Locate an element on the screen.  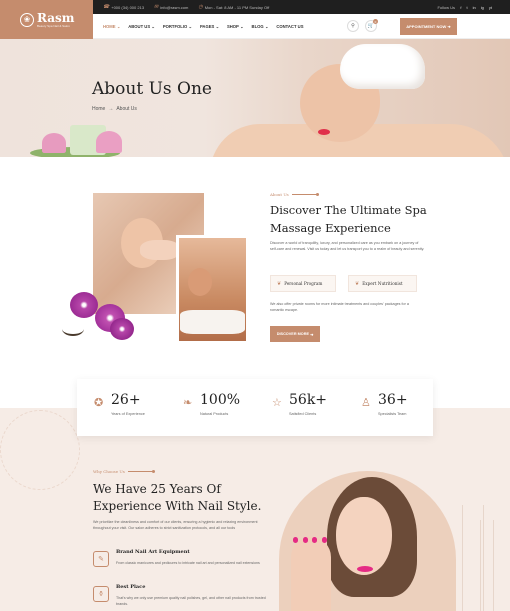
appointment-button: APPOINTMENT NOW ➜ is located at coordinates (428, 26).